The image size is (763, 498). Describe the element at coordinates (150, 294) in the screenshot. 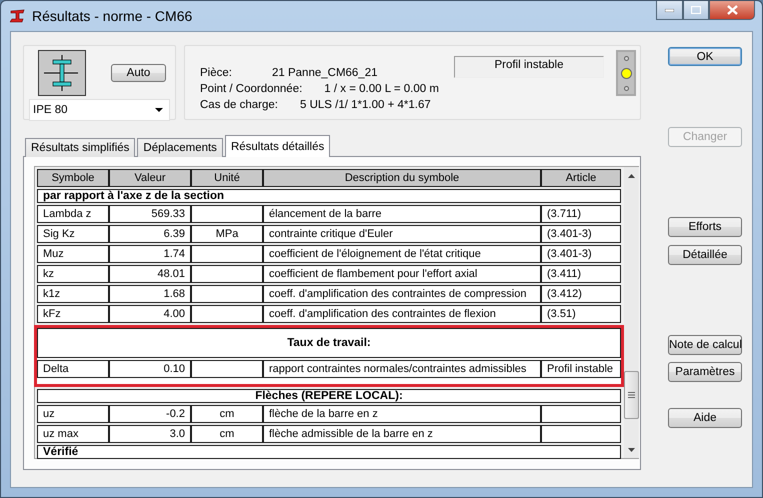

I see `table-cell: 1.68` at that location.